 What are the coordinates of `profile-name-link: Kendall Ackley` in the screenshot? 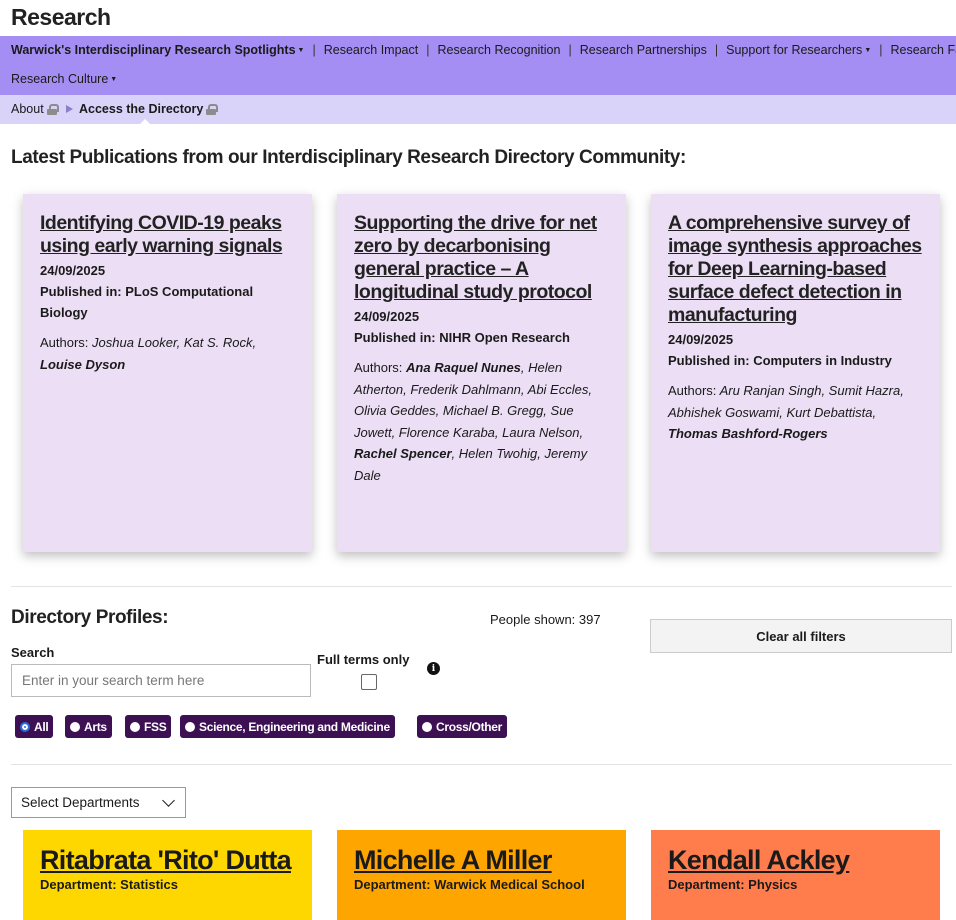 It's located at (795, 860).